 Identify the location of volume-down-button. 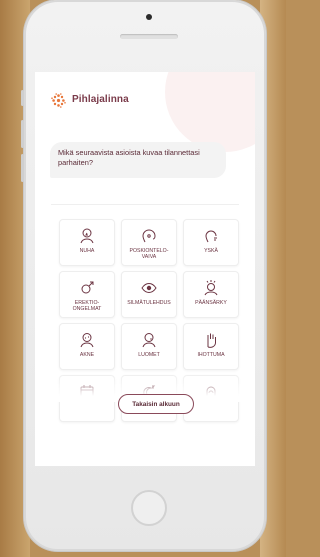
(22, 168).